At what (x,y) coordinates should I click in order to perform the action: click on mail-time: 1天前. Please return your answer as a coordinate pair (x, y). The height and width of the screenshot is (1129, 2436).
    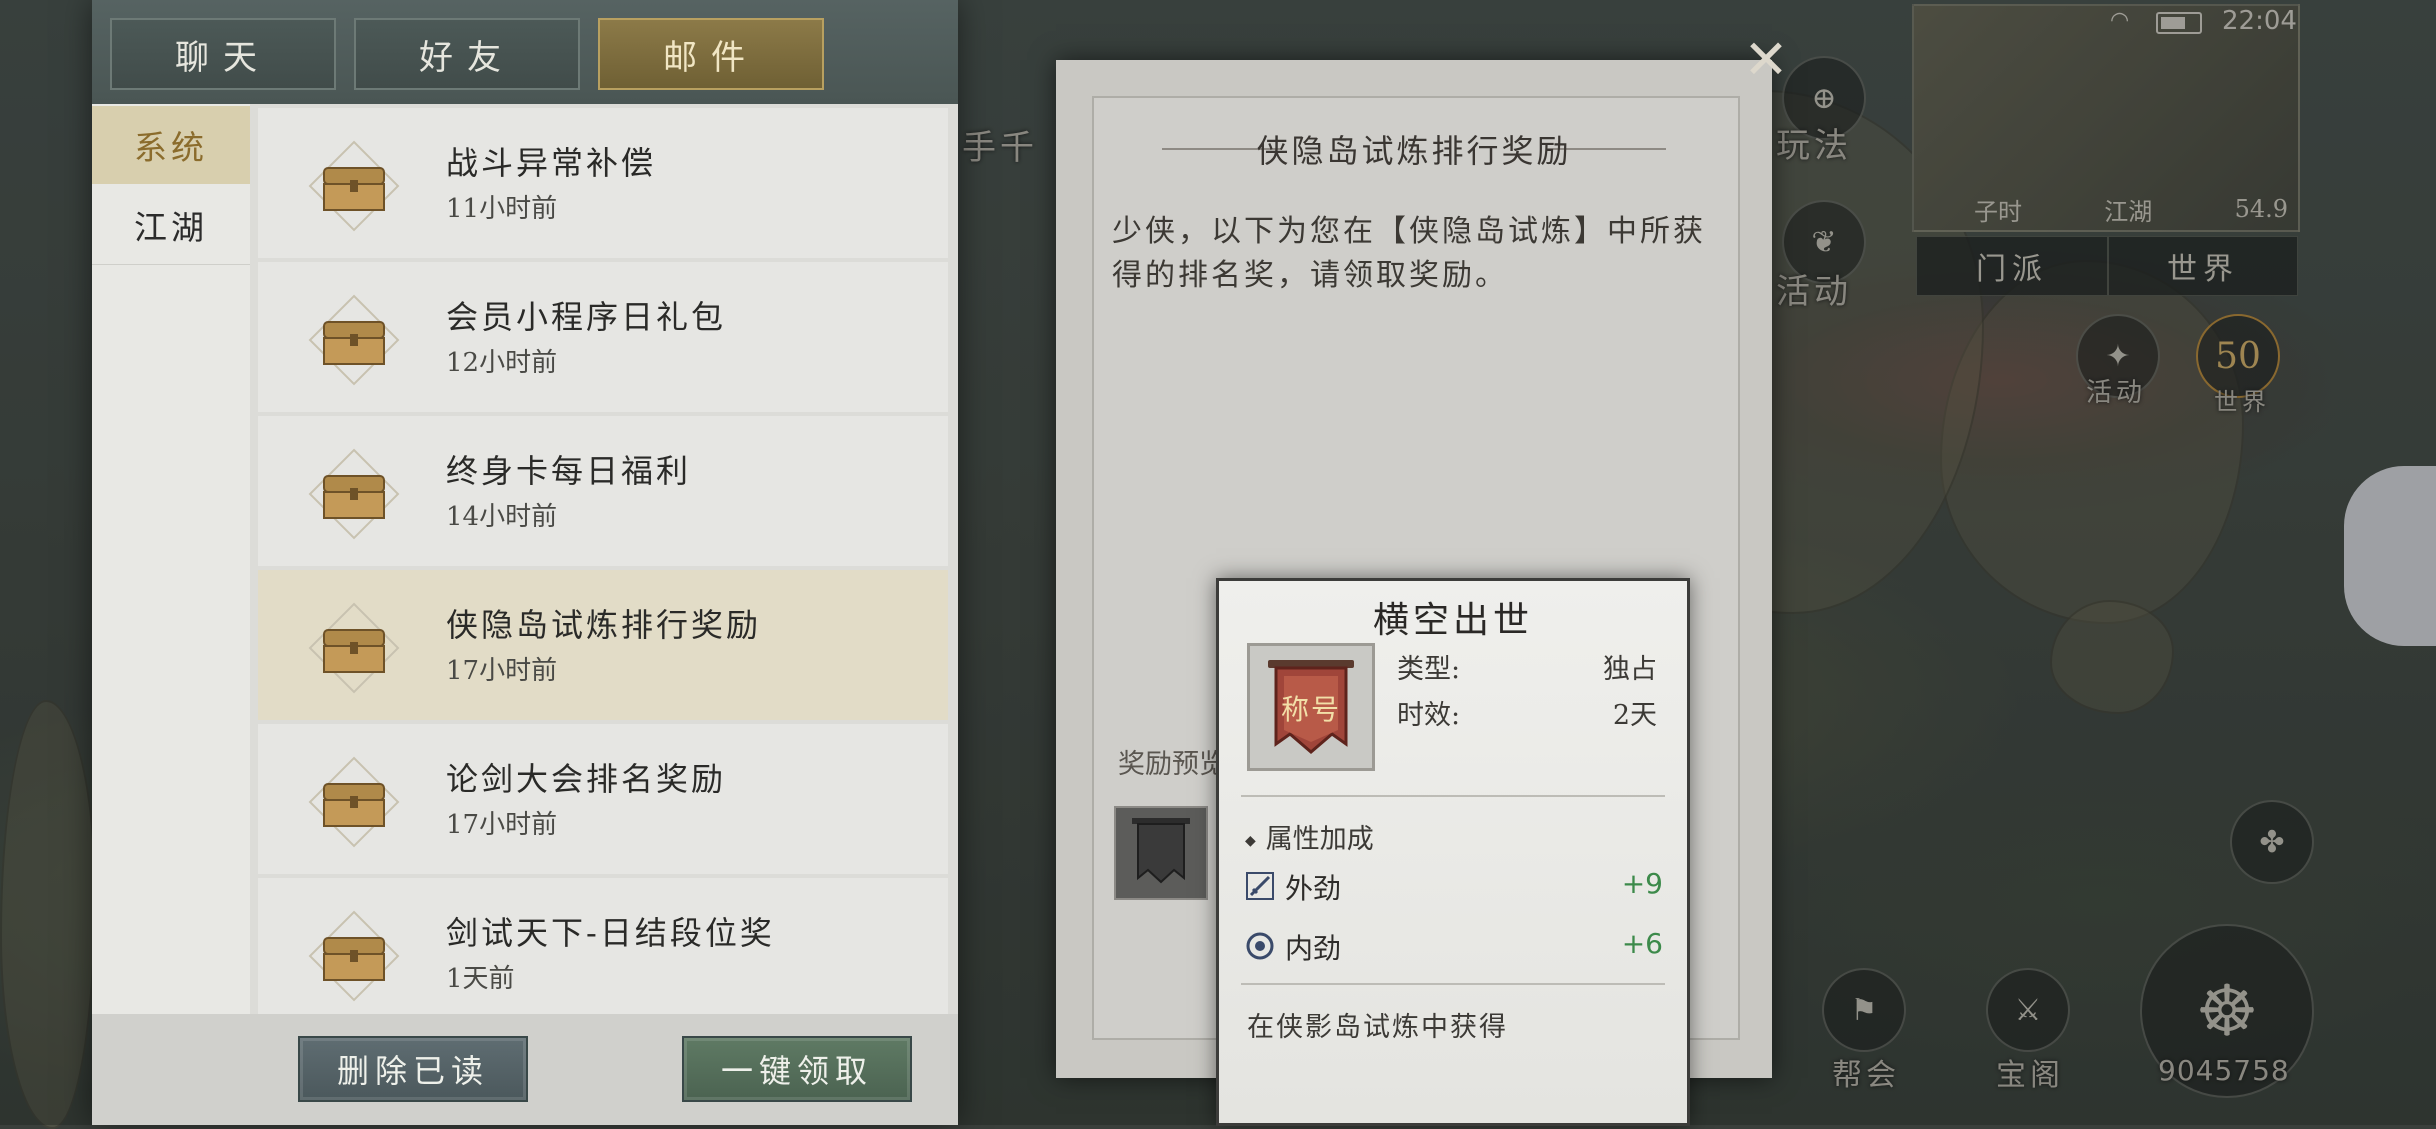
    Looking at the image, I should click on (480, 979).